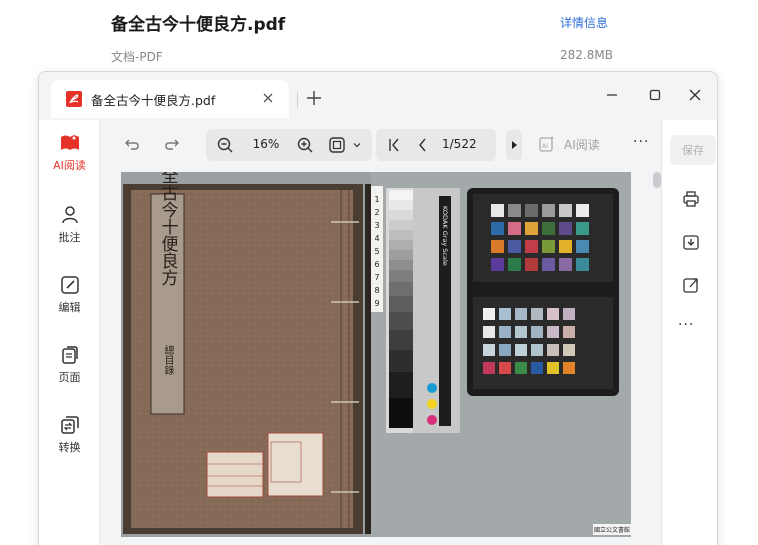 The height and width of the screenshot is (545, 758). Describe the element at coordinates (691, 285) in the screenshot. I see `share-icon` at that location.